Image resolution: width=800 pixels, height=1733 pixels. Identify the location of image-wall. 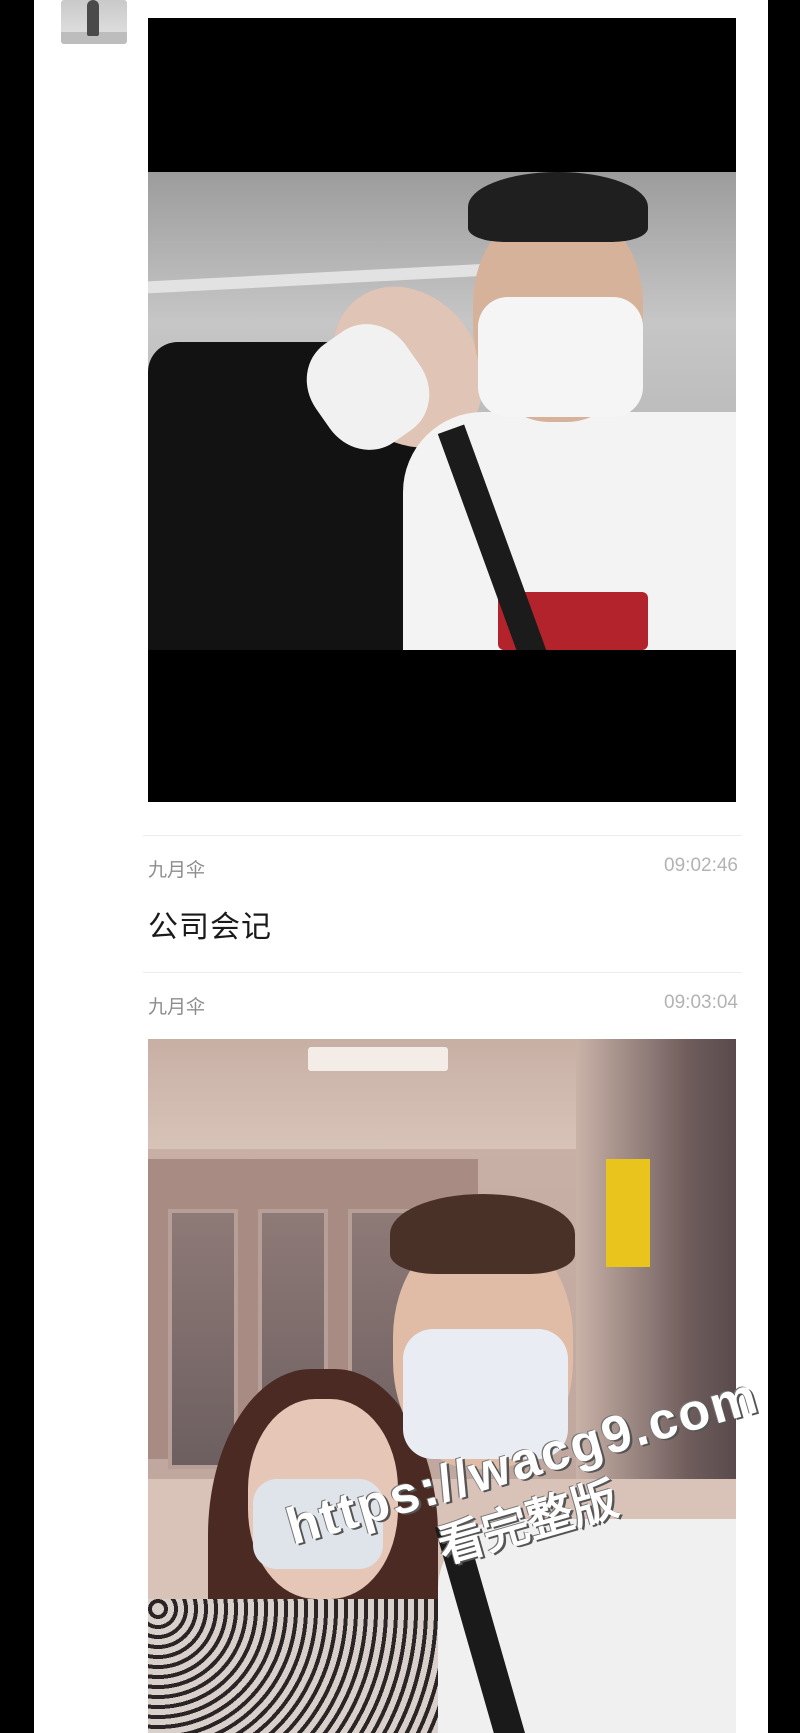
(656, 1274).